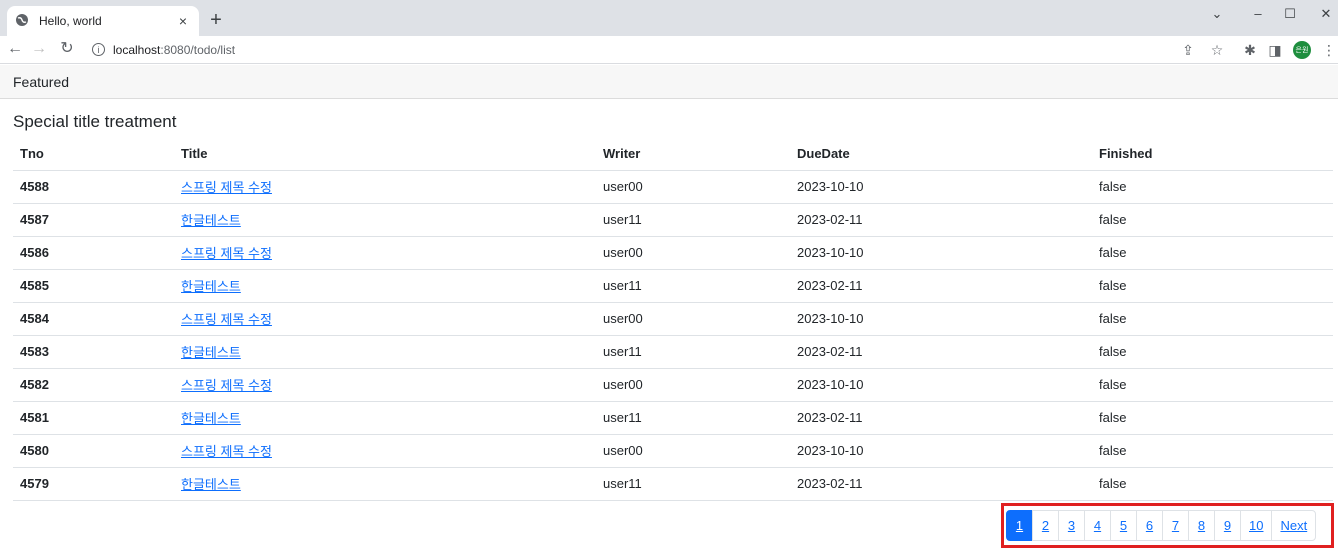  I want to click on site-info-icon: i, so click(98, 49).